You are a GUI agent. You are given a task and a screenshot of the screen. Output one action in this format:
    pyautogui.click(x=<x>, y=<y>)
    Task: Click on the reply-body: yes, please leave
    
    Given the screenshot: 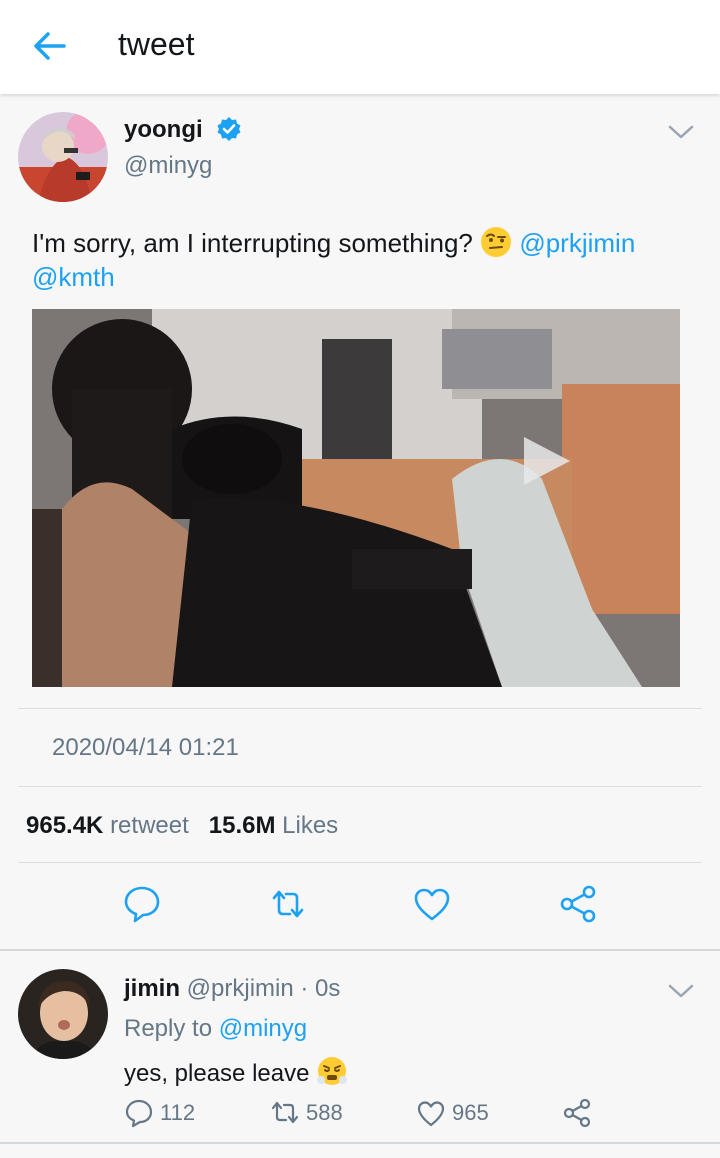 What is the action you would take?
    pyautogui.click(x=217, y=1073)
    